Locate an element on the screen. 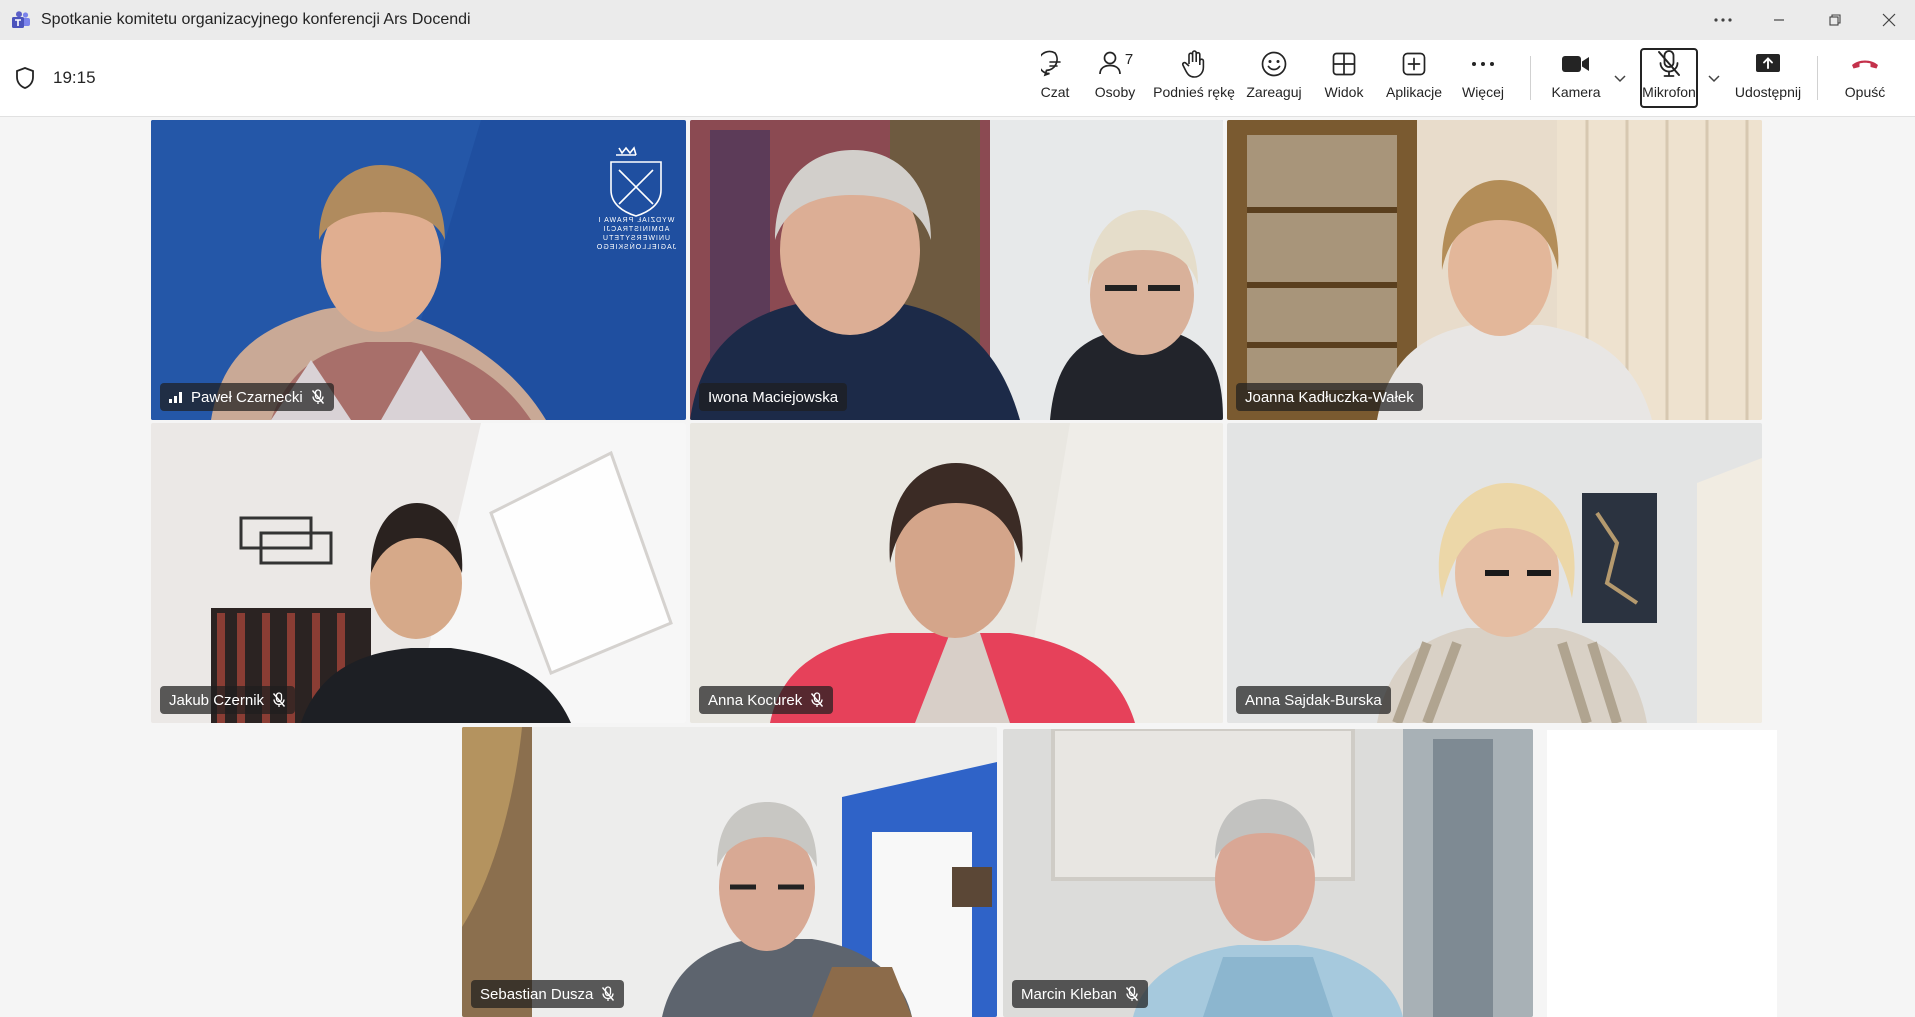 This screenshot has height=1017, width=1915. plus-box-icon is located at coordinates (1414, 64).